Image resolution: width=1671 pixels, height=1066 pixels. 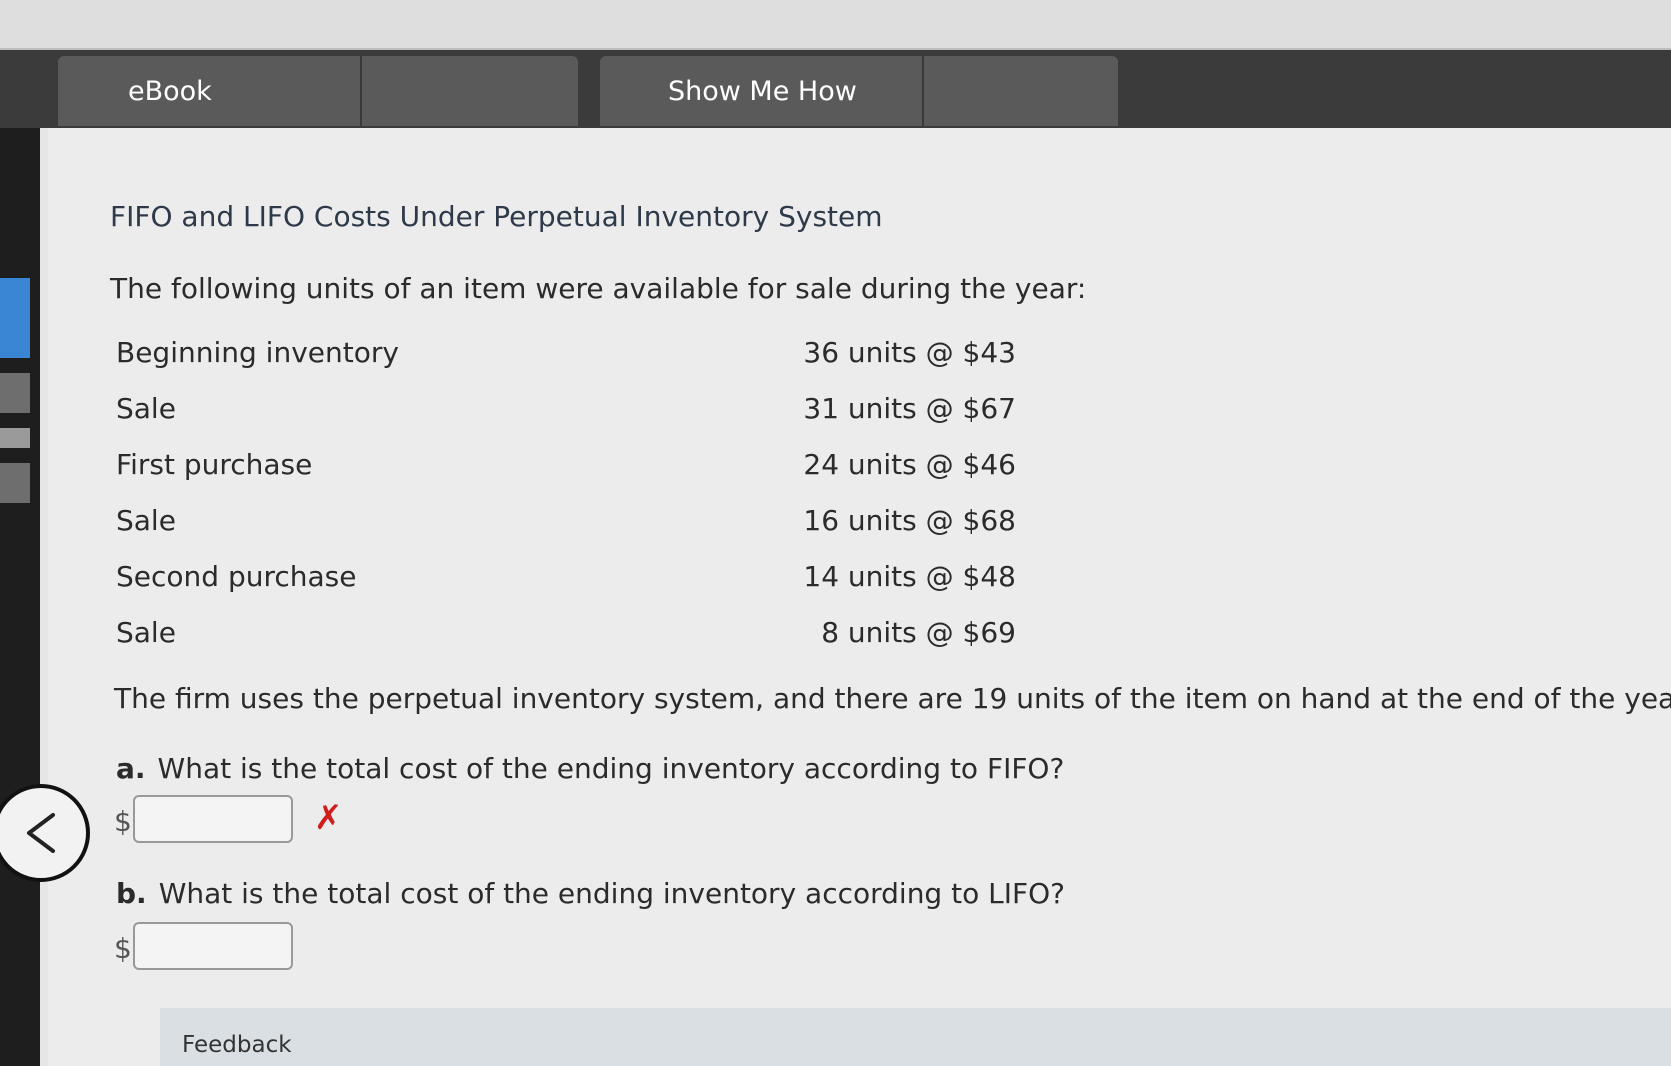 What do you see at coordinates (213, 946) in the screenshot?
I see `lifo-answer-input` at bounding box center [213, 946].